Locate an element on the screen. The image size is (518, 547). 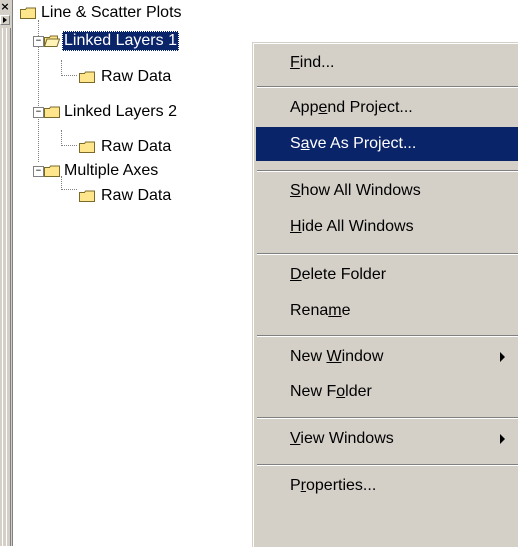
menu-item-label: New Folder is located at coordinates (331, 391).